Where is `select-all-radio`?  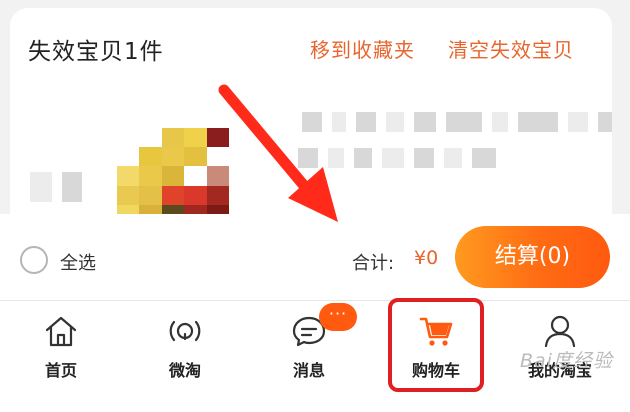
select-all-radio is located at coordinates (34, 260).